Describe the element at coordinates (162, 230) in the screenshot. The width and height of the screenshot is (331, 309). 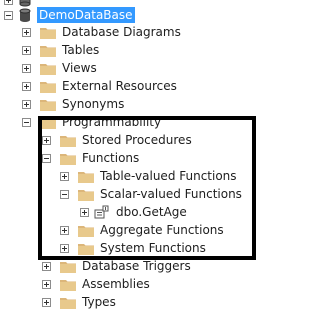
I see `tree-item-label: Aggregate Functions` at that location.